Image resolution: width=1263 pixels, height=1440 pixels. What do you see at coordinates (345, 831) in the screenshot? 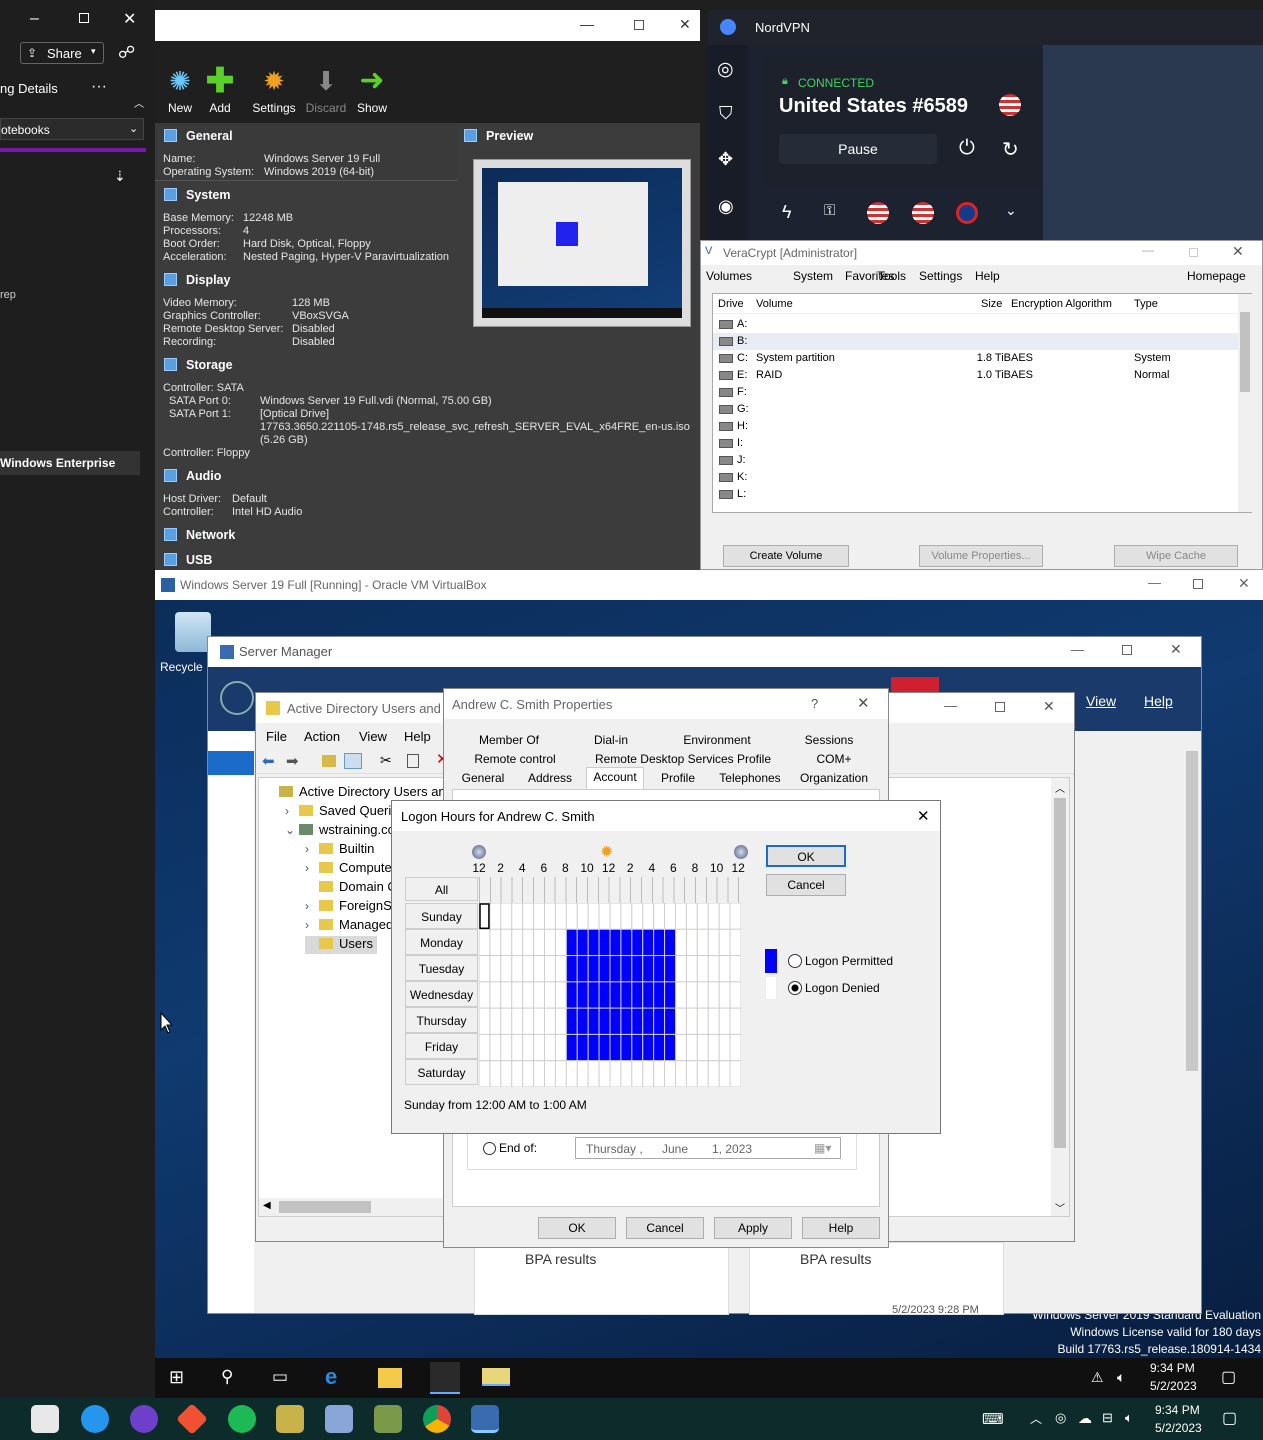
I see `tree-item: ⌄ wstraining.com` at bounding box center [345, 831].